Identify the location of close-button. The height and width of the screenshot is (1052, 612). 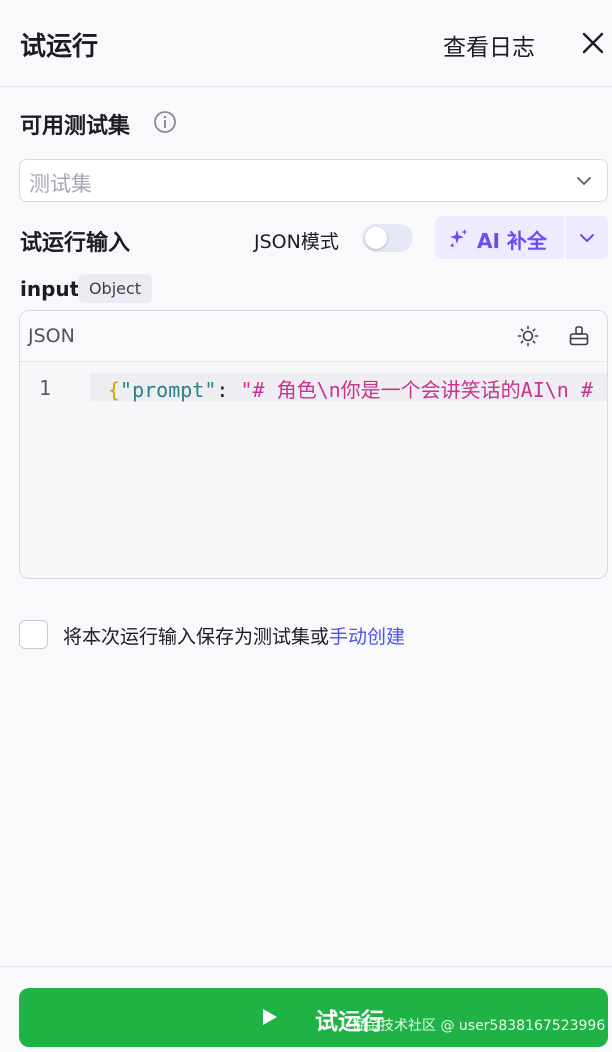
(593, 43).